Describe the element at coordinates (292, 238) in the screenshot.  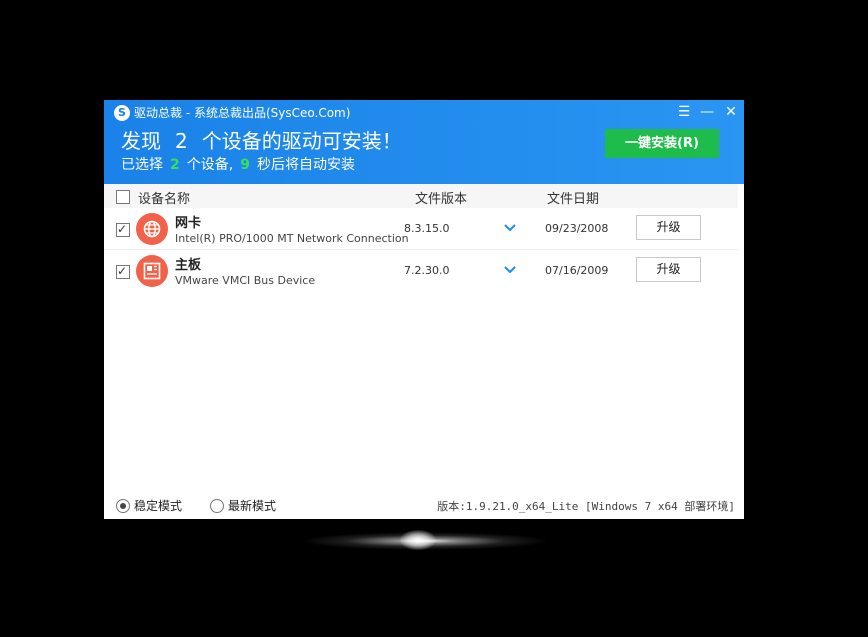
I see `device-description: Intel(R) PRO/1000 MT Network Connection` at that location.